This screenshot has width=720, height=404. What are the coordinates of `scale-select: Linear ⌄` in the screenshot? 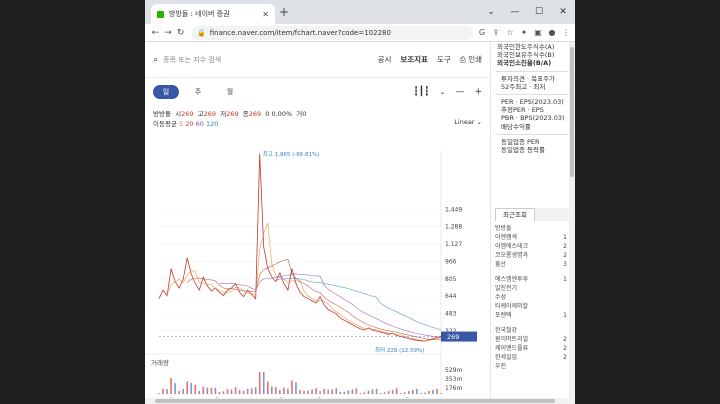 It's located at (468, 123).